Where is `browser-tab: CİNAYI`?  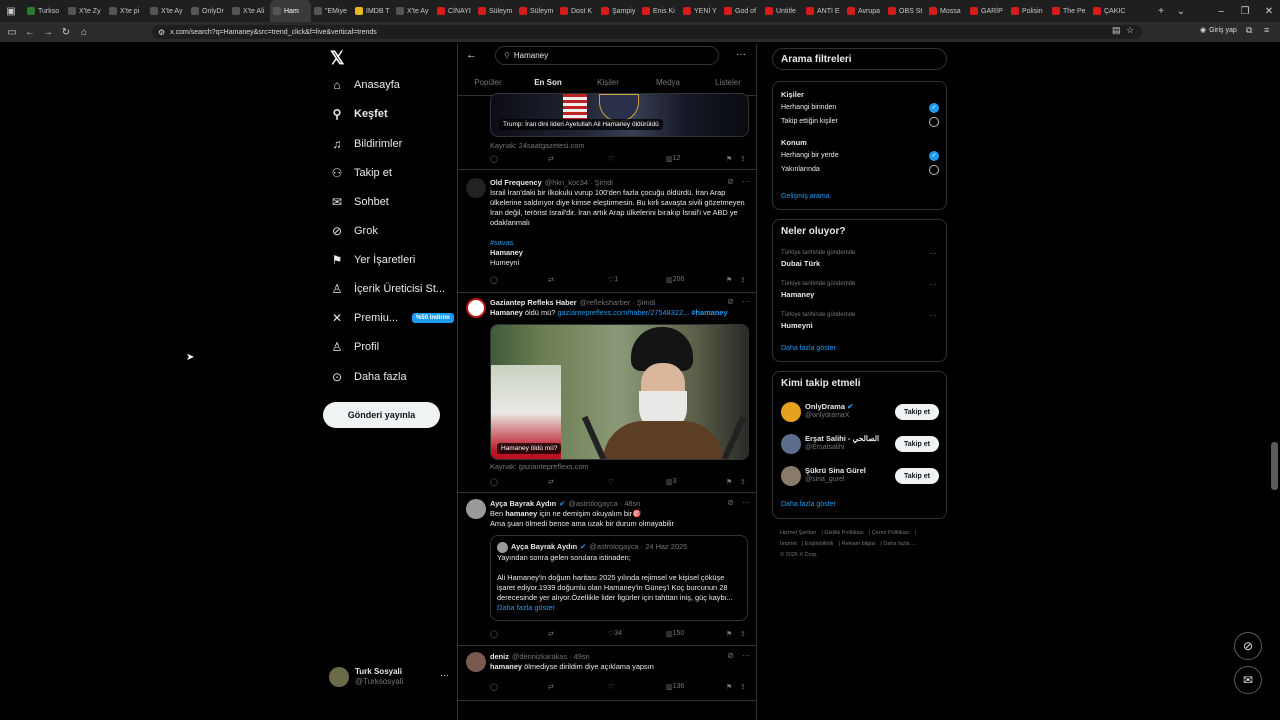 browser-tab: CİNAYI is located at coordinates (454, 11).